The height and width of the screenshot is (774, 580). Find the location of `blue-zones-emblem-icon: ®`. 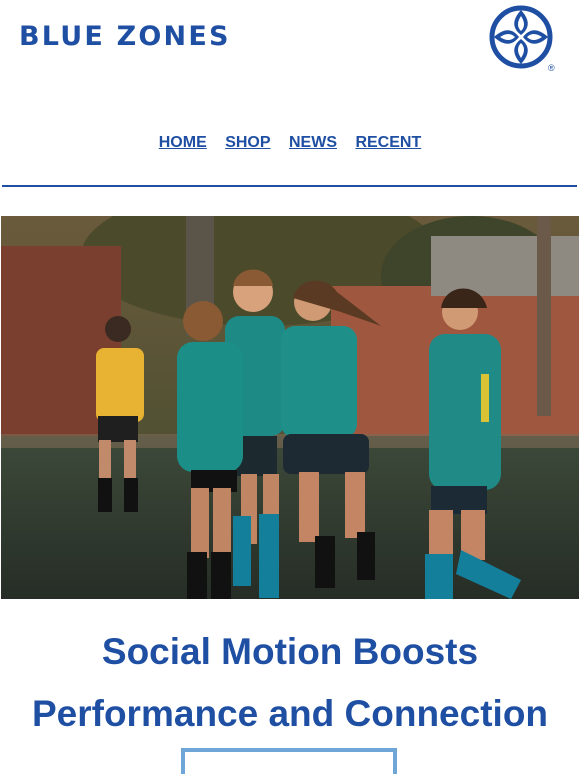

blue-zones-emblem-icon: ® is located at coordinates (521, 37).